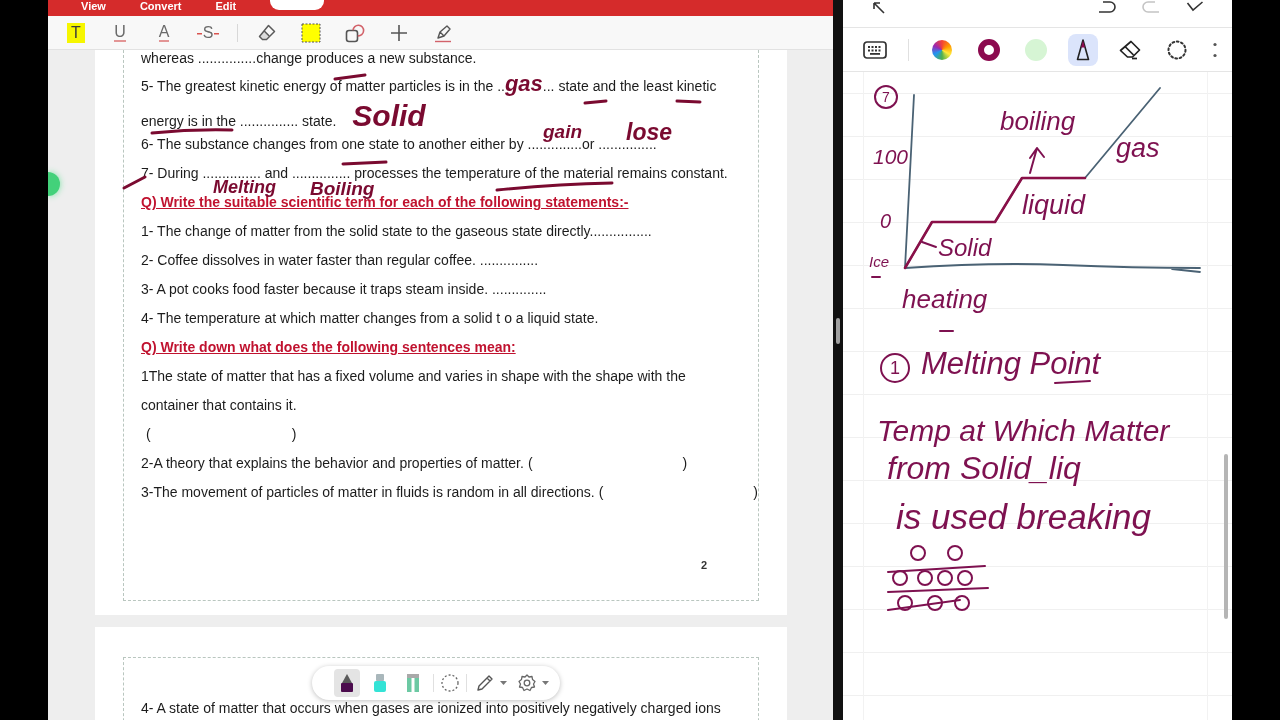 The height and width of the screenshot is (720, 1280). Describe the element at coordinates (347, 683) in the screenshot. I see `marker-button` at that location.